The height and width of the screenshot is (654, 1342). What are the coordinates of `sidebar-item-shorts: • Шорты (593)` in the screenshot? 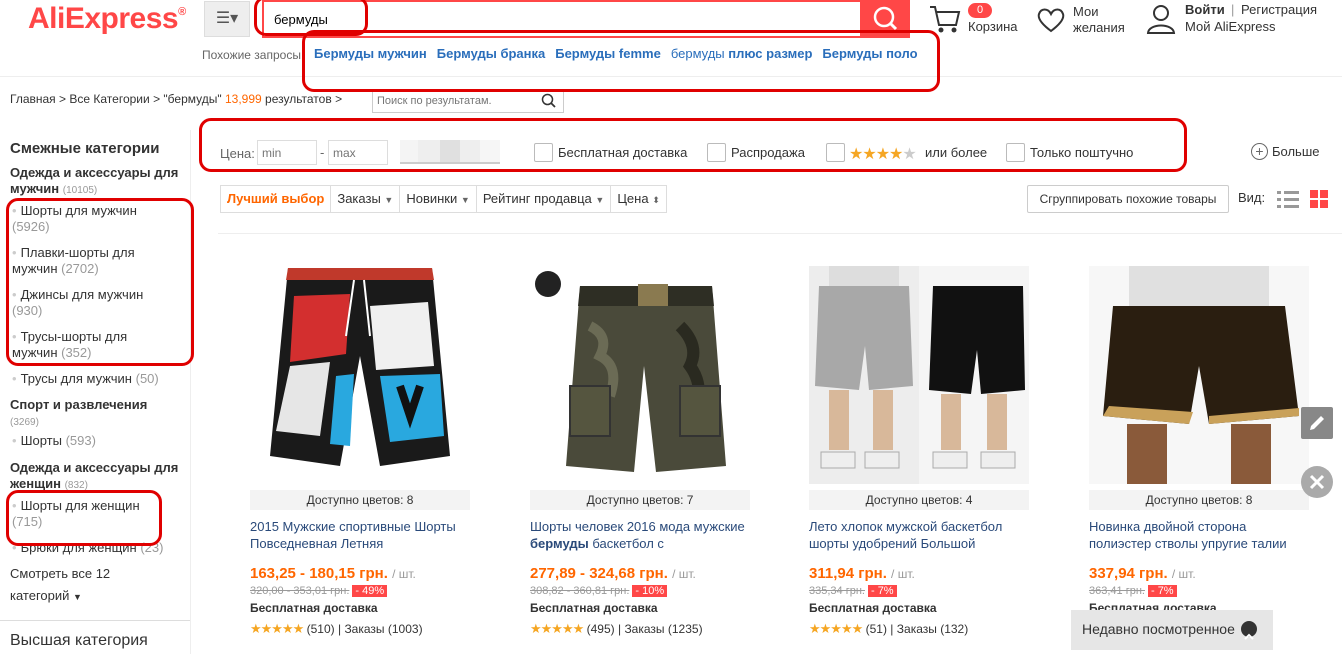 It's located at (92, 441).